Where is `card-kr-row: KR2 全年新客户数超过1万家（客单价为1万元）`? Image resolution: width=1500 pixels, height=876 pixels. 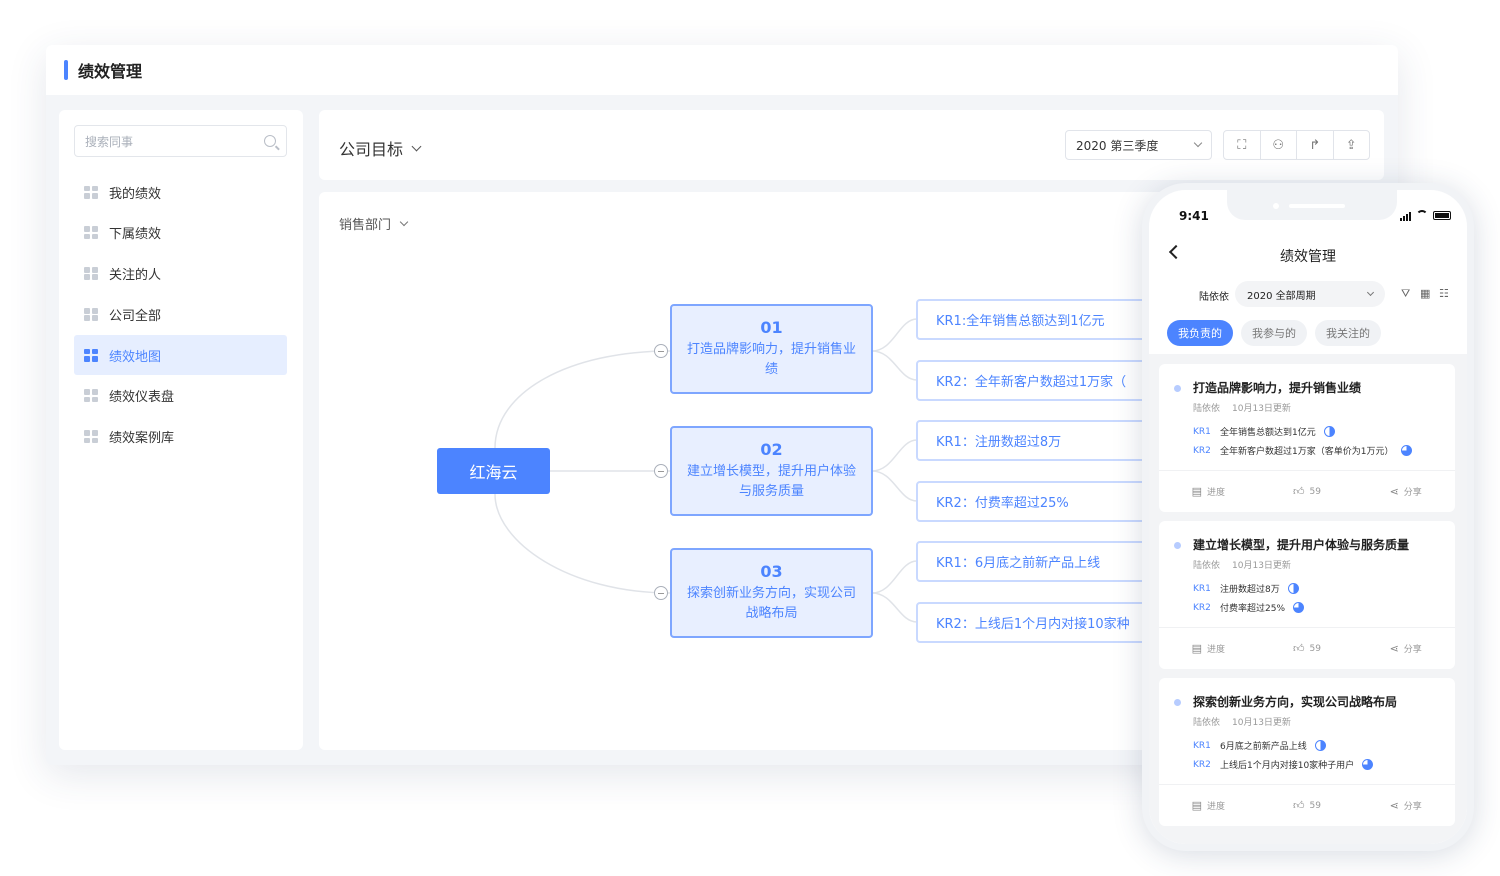 card-kr-row: KR2 全年新客户数超过1万家（客单价为1万元） is located at coordinates (1303, 450).